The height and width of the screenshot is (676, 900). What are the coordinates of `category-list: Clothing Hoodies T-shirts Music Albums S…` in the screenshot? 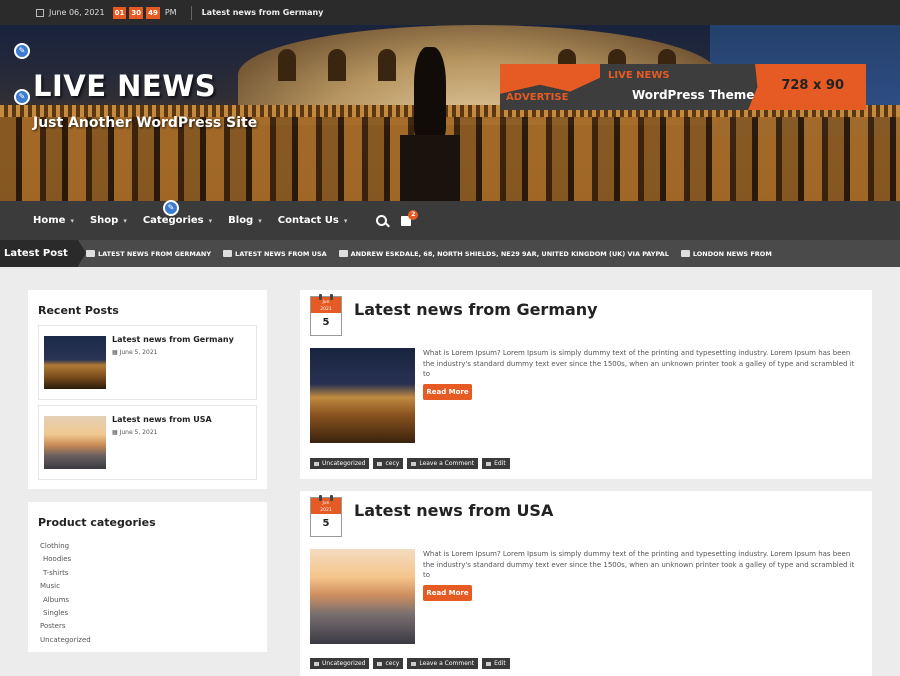 It's located at (65, 593).